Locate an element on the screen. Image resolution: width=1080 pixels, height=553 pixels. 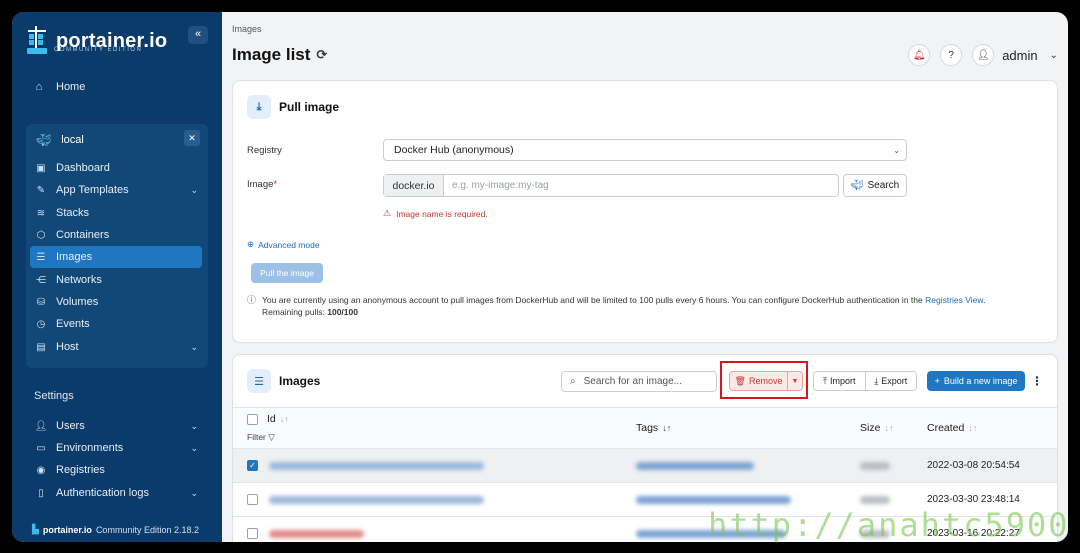
column-tags: Tags ↓↑ is located at coordinates (653, 428).